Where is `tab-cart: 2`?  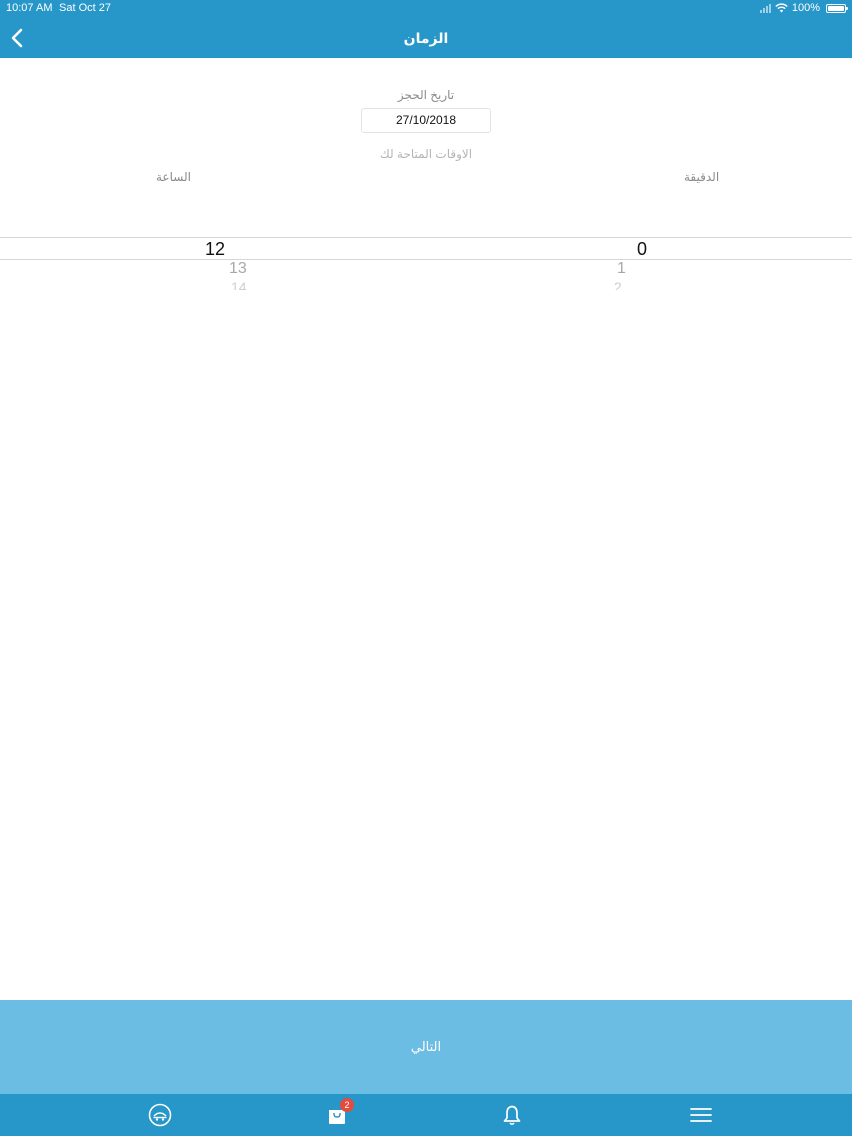
tab-cart: 2 is located at coordinates (337, 1115).